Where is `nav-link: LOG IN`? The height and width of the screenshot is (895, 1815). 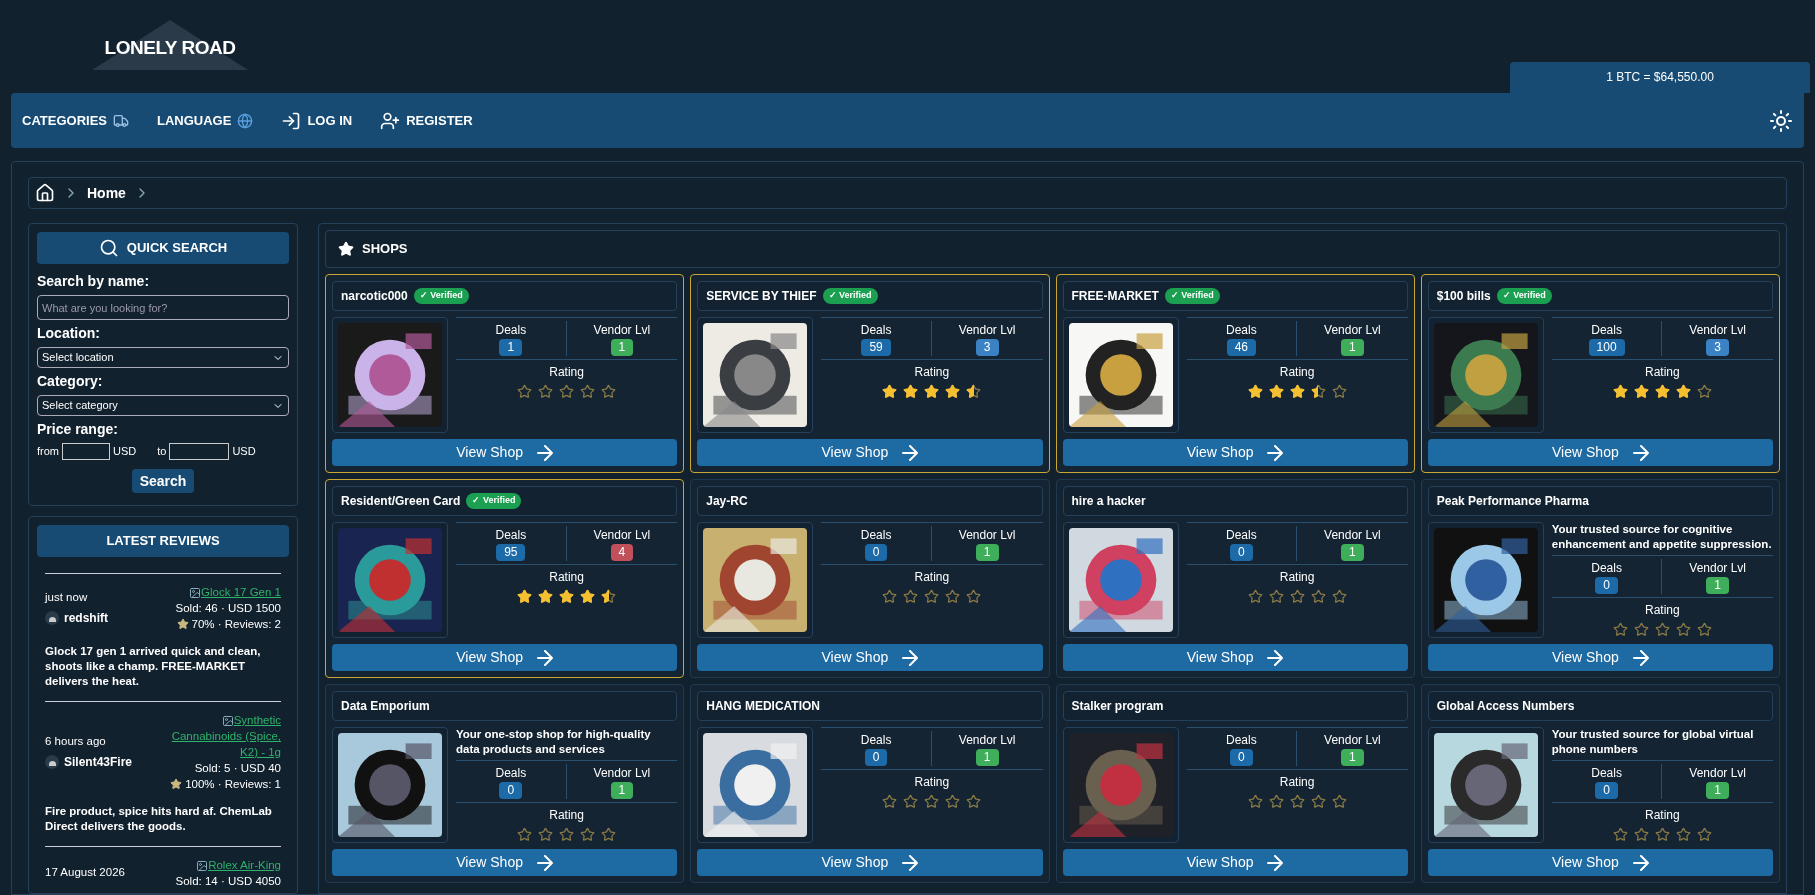 nav-link: LOG IN is located at coordinates (317, 120).